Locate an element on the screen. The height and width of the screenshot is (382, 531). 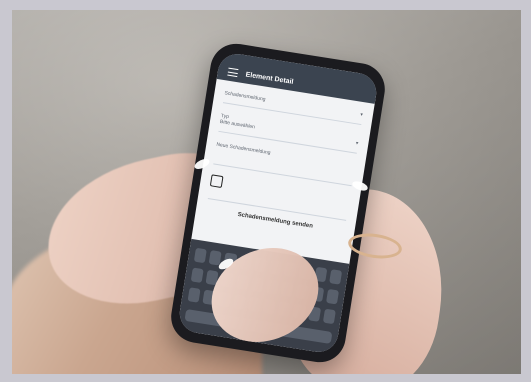
hamburger-menu-icon is located at coordinates (233, 72).